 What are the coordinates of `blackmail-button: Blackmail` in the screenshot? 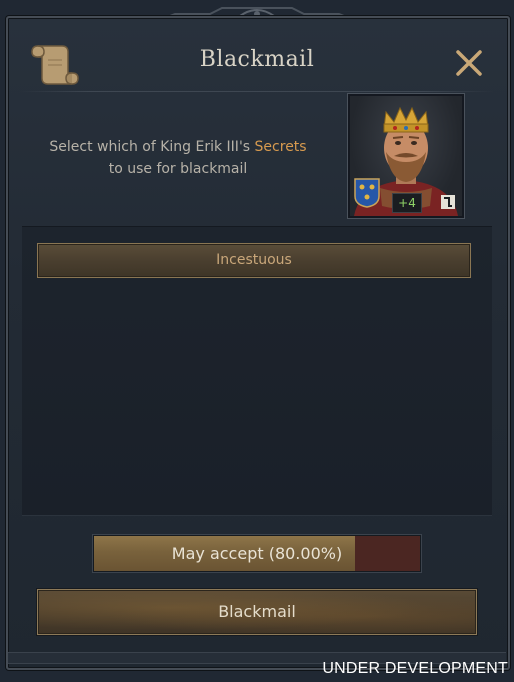 It's located at (257, 612).